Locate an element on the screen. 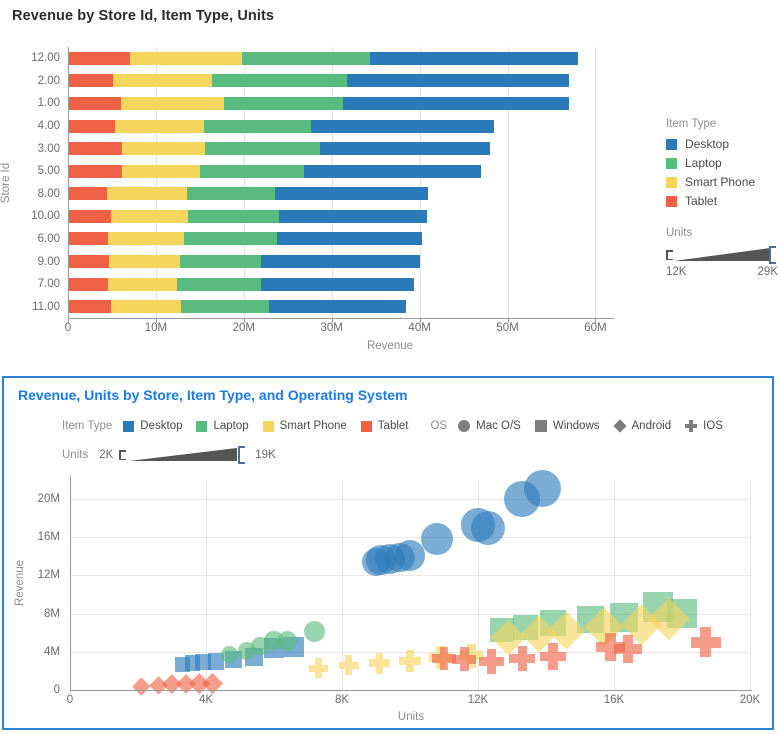 This screenshot has width=780, height=734. legend-item-laptop: Laptop is located at coordinates (722, 163).